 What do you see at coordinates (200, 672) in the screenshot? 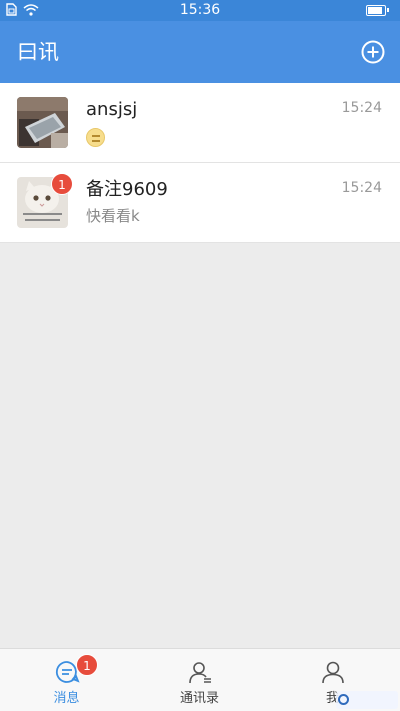
I see `contacts-icon` at bounding box center [200, 672].